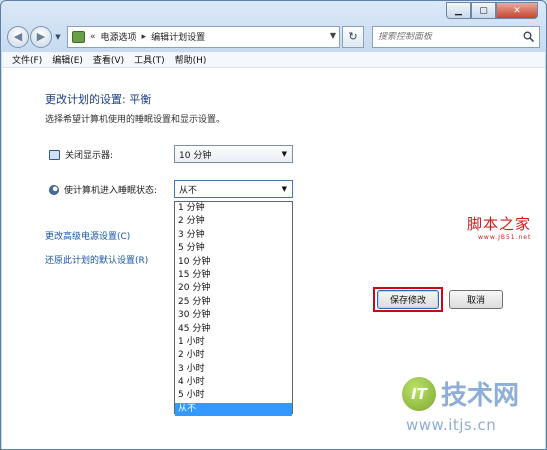 The width and height of the screenshot is (547, 450). I want to click on close-button: ✕, so click(517, 10).